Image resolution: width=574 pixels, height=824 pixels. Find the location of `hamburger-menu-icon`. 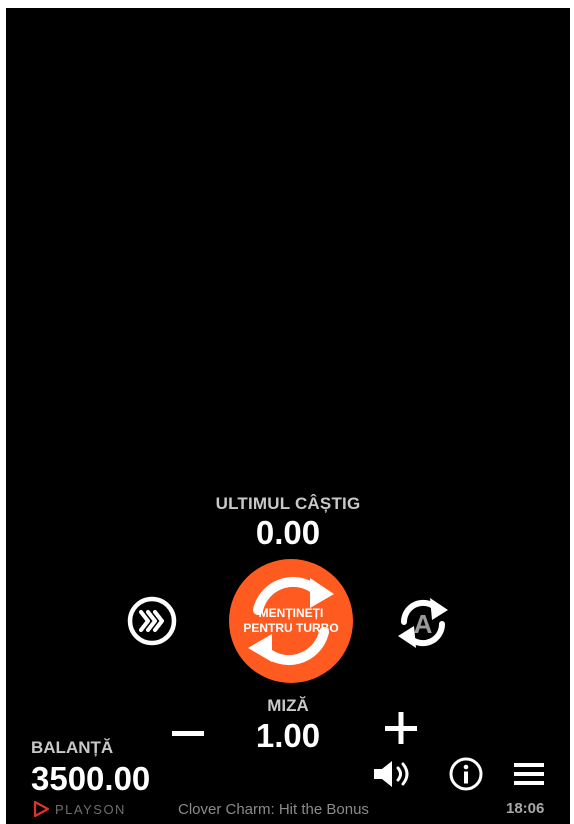

hamburger-menu-icon is located at coordinates (529, 774).